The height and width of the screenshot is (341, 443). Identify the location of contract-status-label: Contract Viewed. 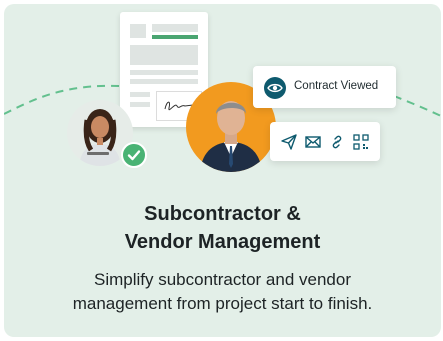
(336, 86).